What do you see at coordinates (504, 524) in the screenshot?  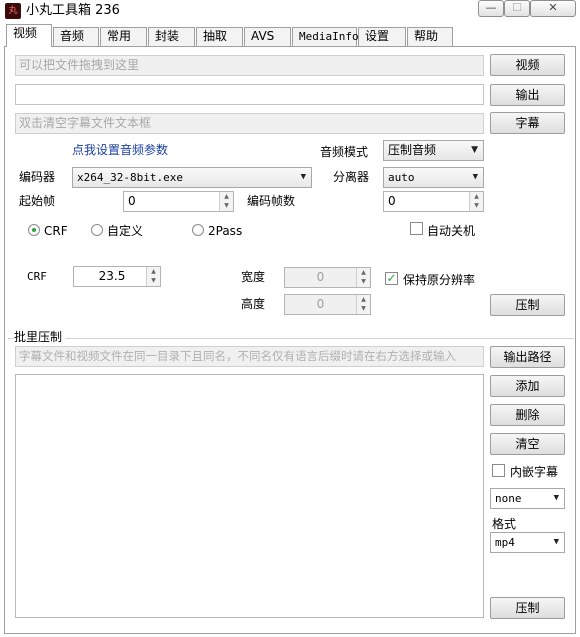 I see `format-label: 格式` at bounding box center [504, 524].